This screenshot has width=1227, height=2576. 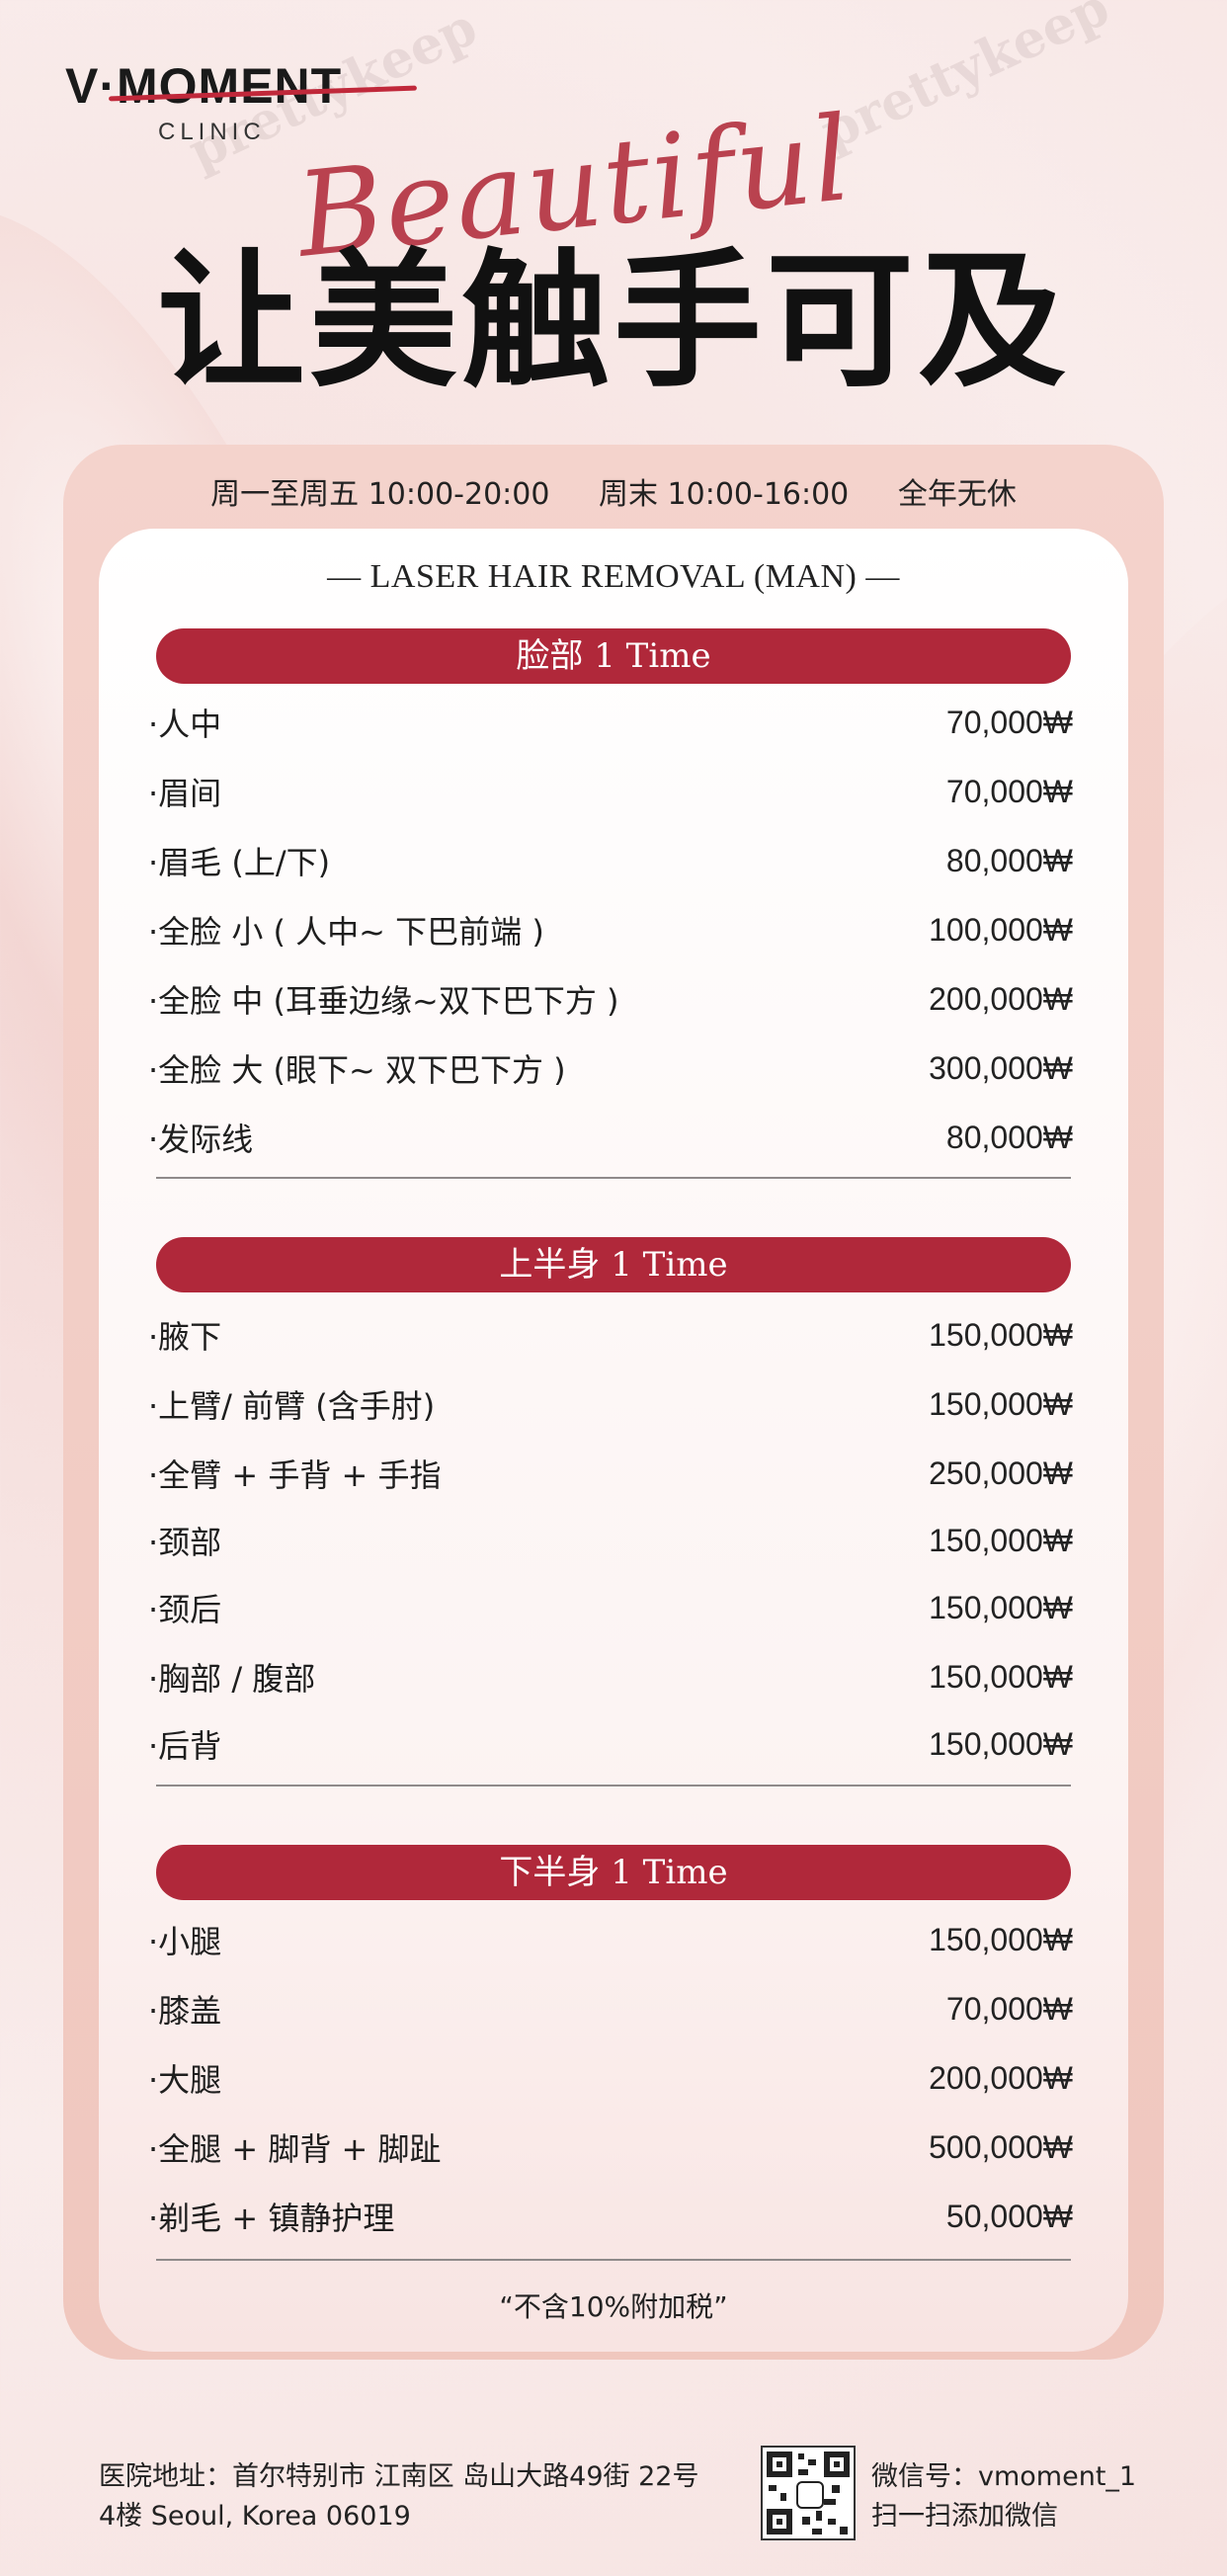 I want to click on hours-note: 全年无休, so click(x=957, y=494).